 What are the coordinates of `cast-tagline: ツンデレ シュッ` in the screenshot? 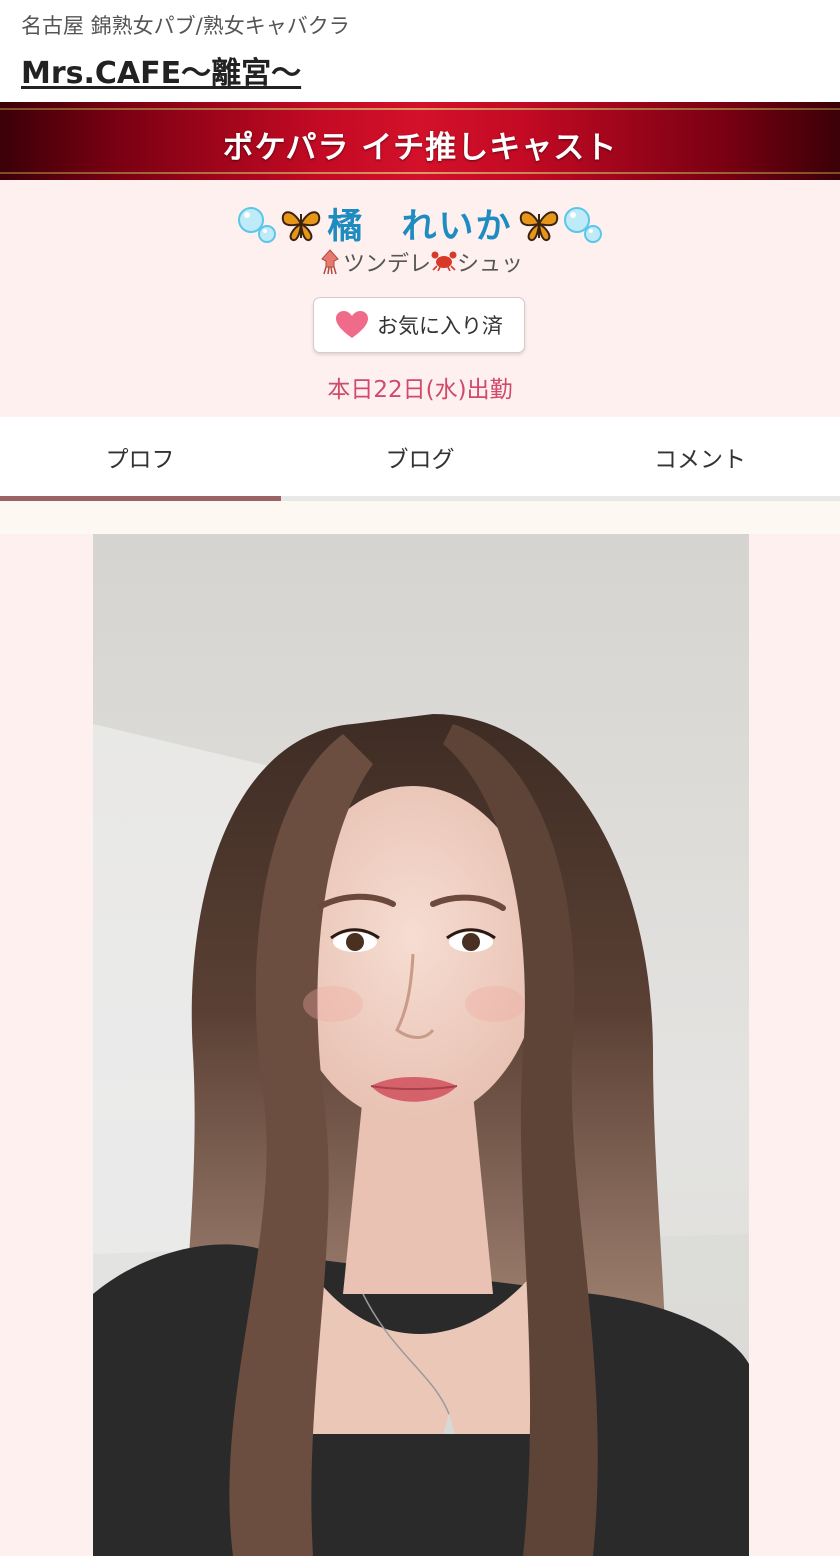 It's located at (420, 262).